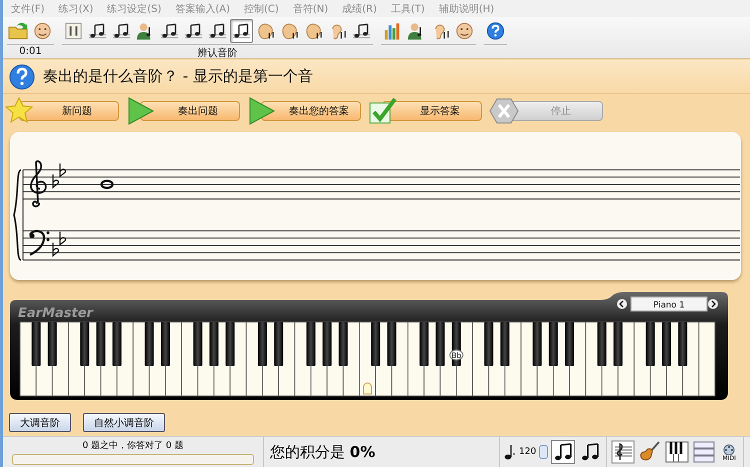  Describe the element at coordinates (178, 76) in the screenshot. I see `question-title: 奏出的是什么音阶？ - 显示的是第一个音` at that location.